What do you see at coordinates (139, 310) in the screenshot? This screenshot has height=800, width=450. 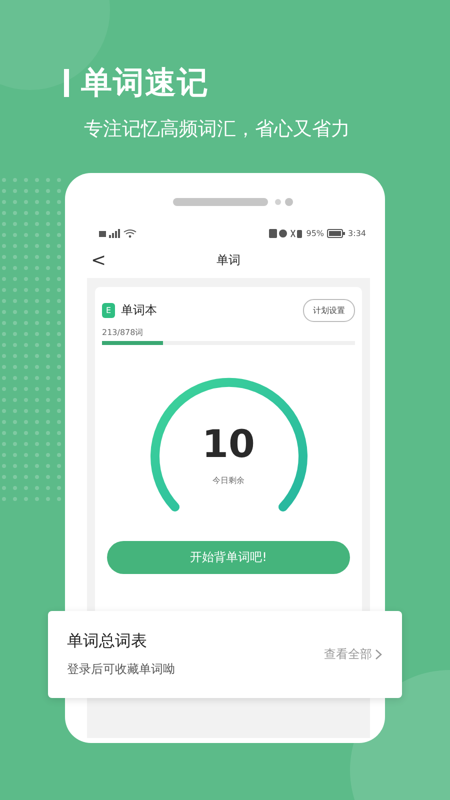 I see `book-name: 单词本` at bounding box center [139, 310].